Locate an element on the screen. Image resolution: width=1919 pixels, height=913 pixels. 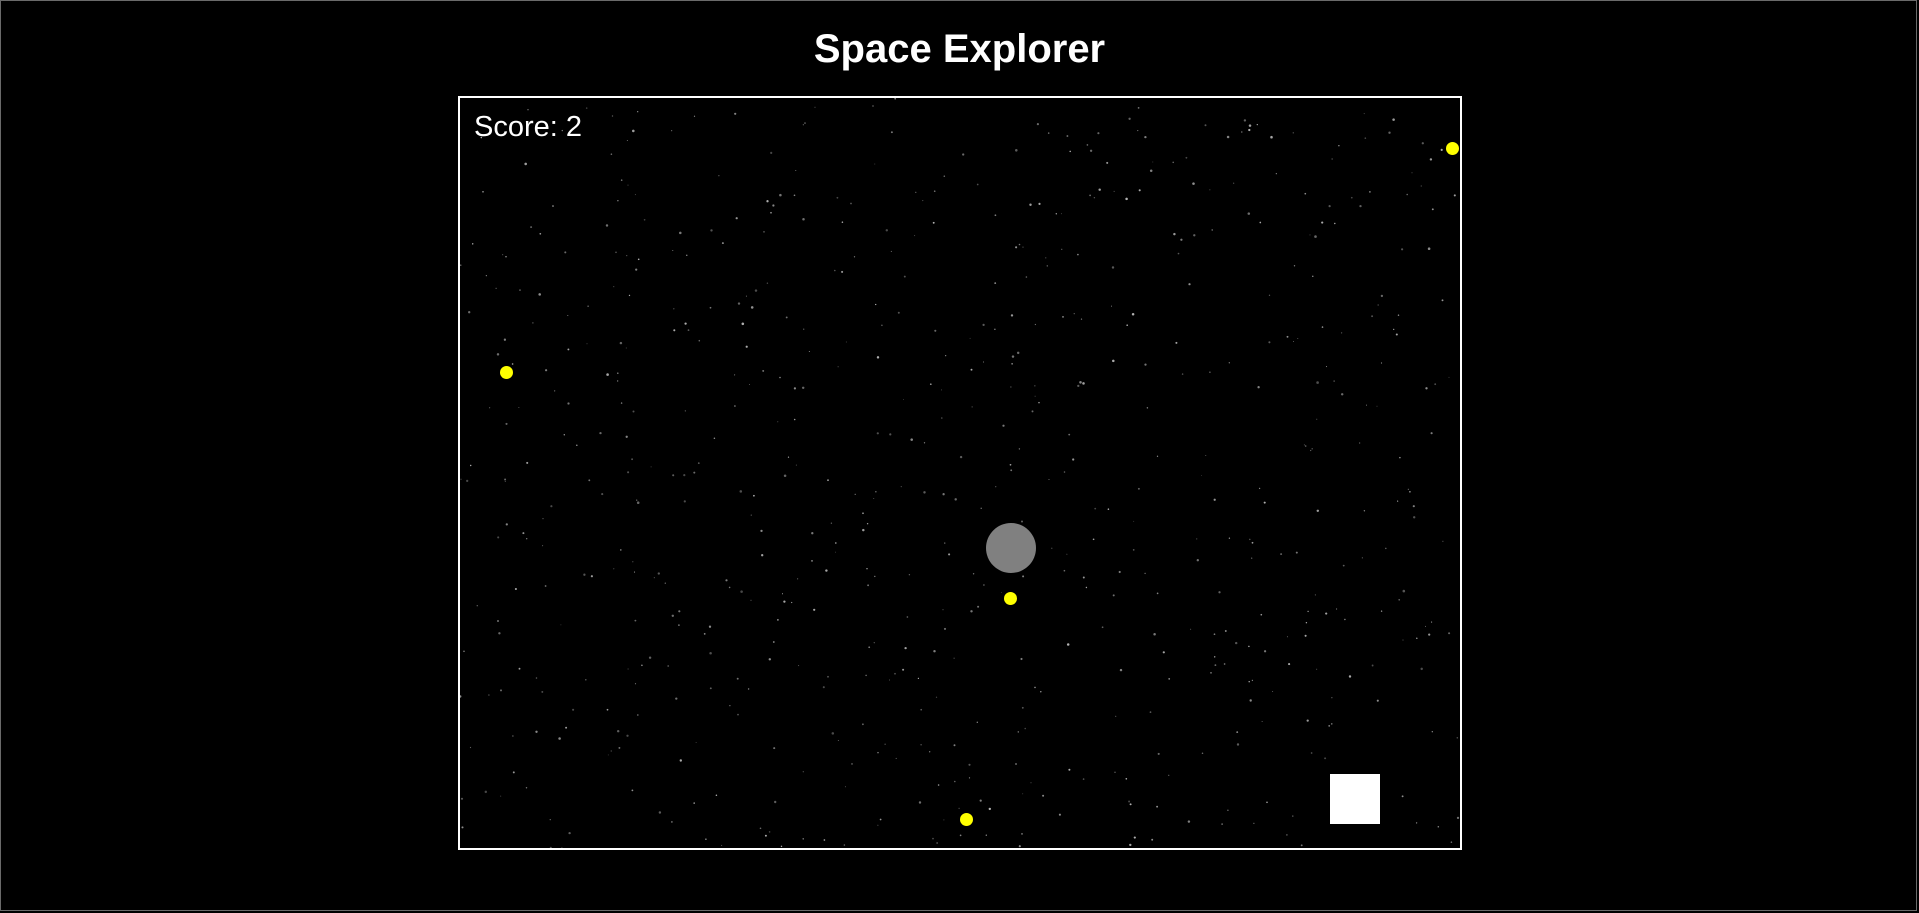
coin is located at coordinates (1452, 148).